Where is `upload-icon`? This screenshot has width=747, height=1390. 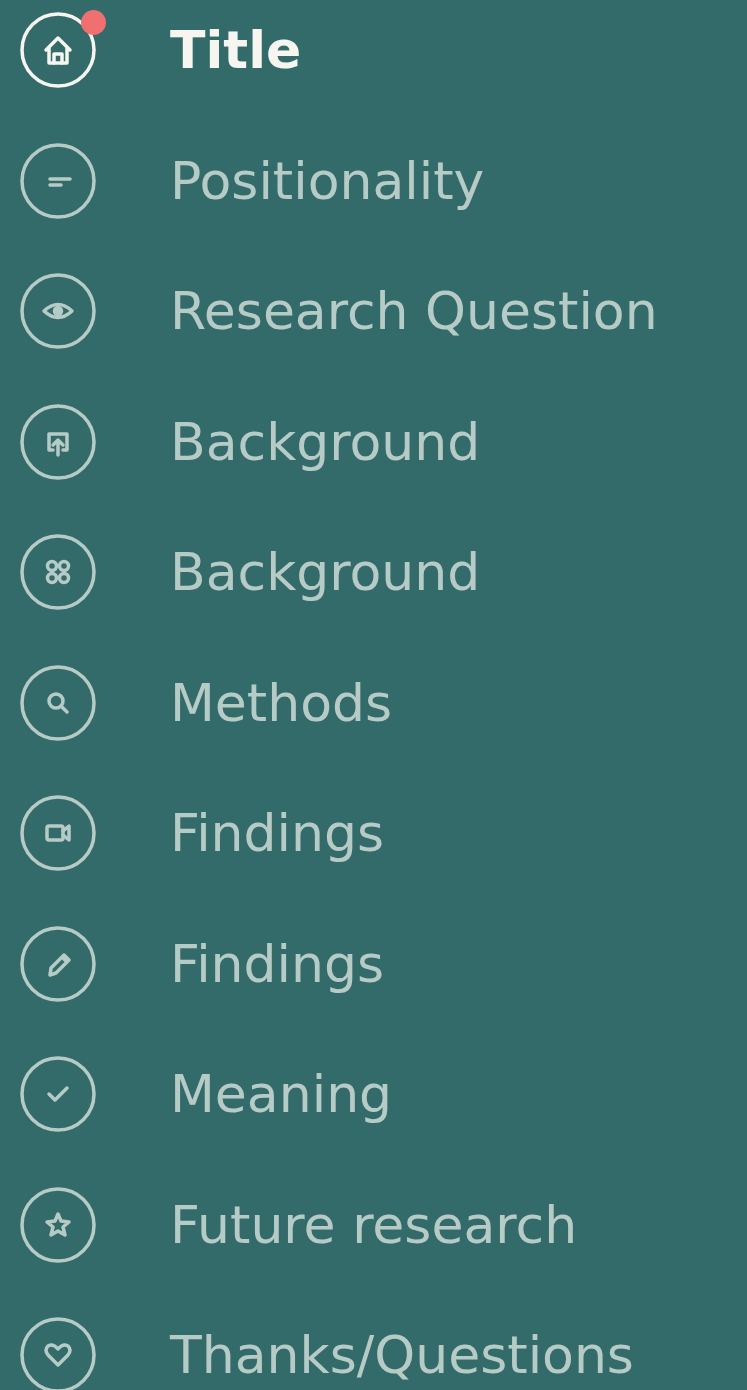
upload-icon is located at coordinates (58, 441).